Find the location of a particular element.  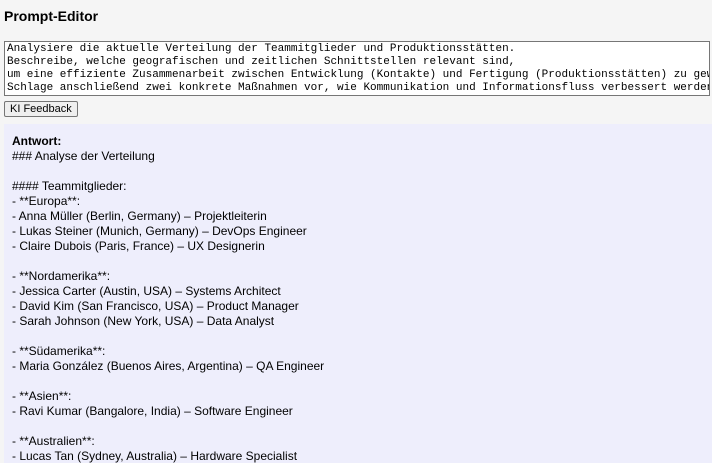

answer-line: - **Nordamerika**: is located at coordinates (61, 276).